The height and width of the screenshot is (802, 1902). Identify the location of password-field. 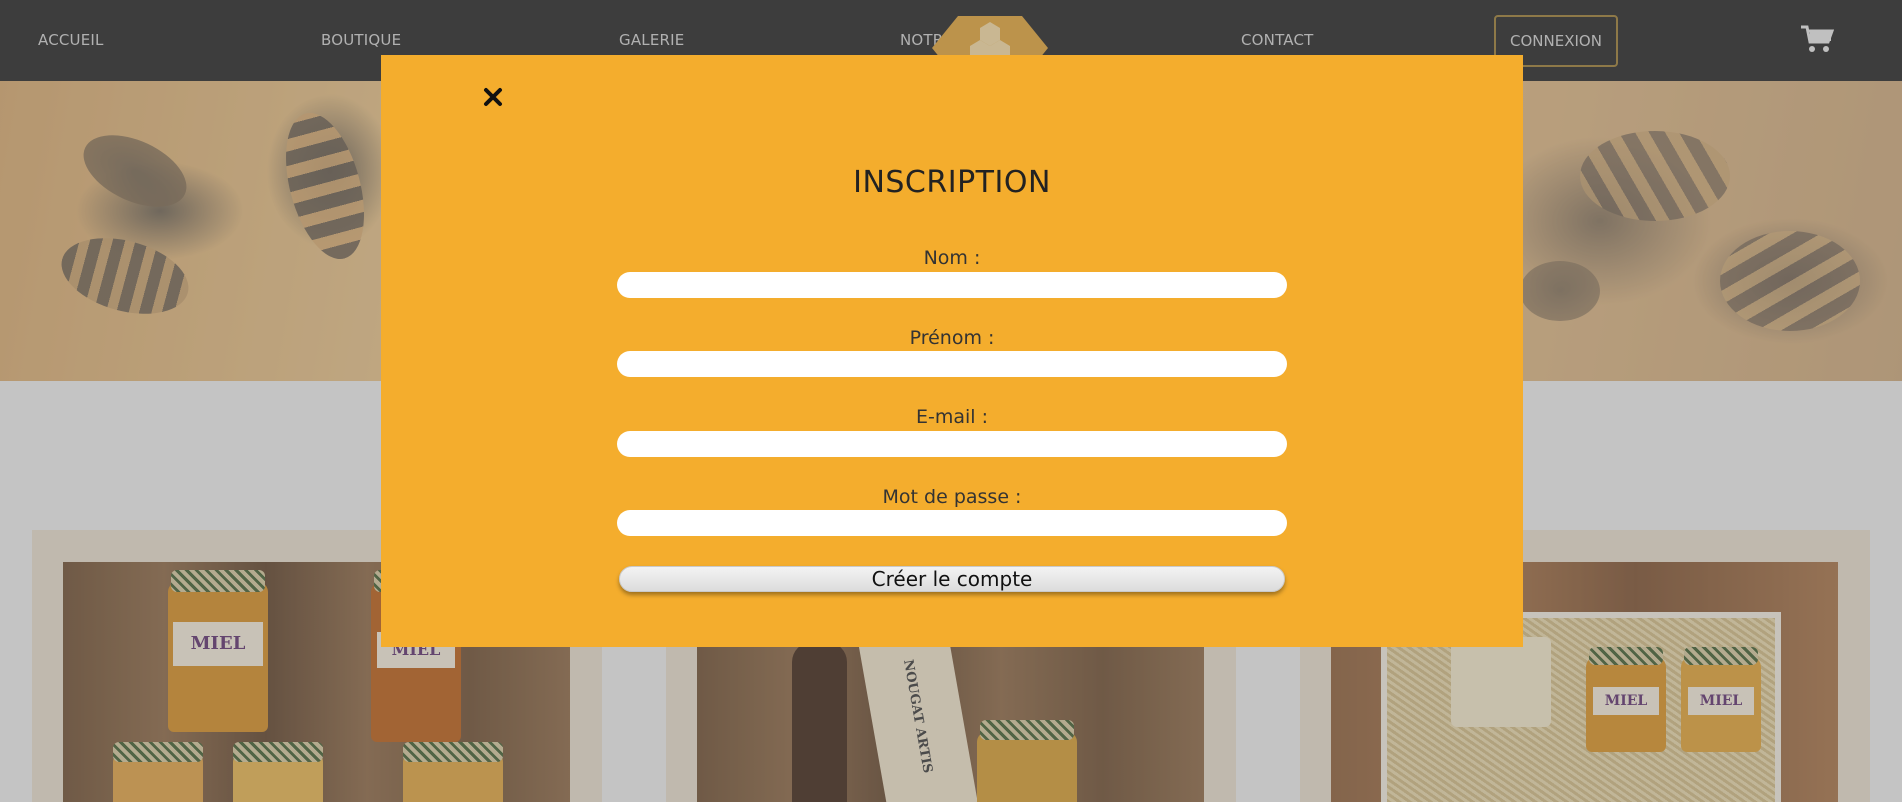
(952, 523).